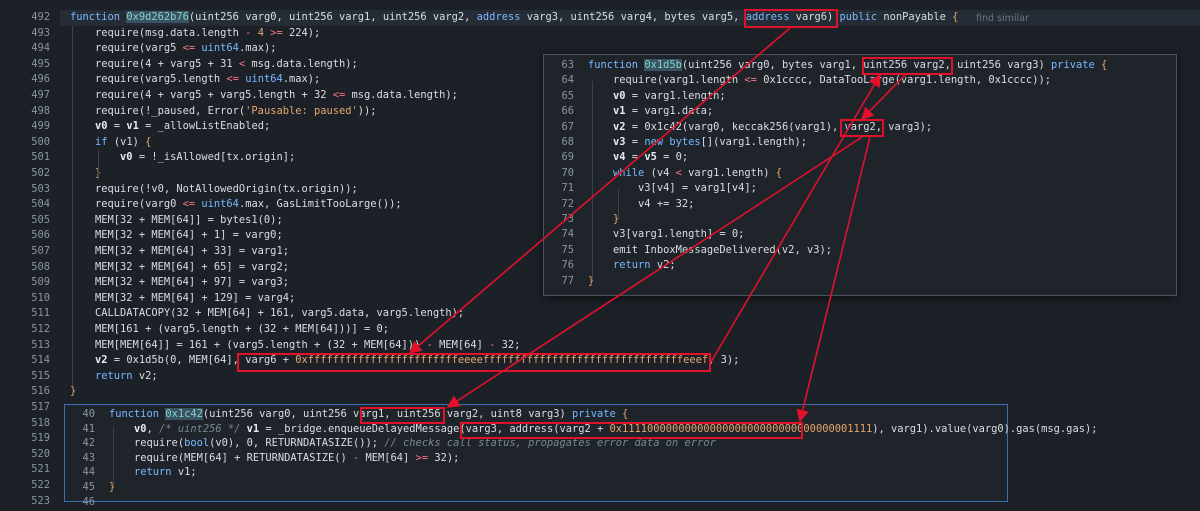  What do you see at coordinates (40, 360) in the screenshot?
I see `line-number: 514` at bounding box center [40, 360].